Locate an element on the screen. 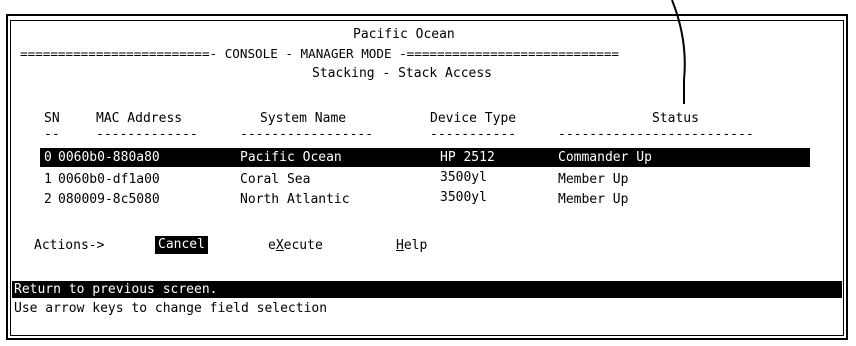 The image size is (856, 346). row-2-status: Member Up is located at coordinates (593, 199).